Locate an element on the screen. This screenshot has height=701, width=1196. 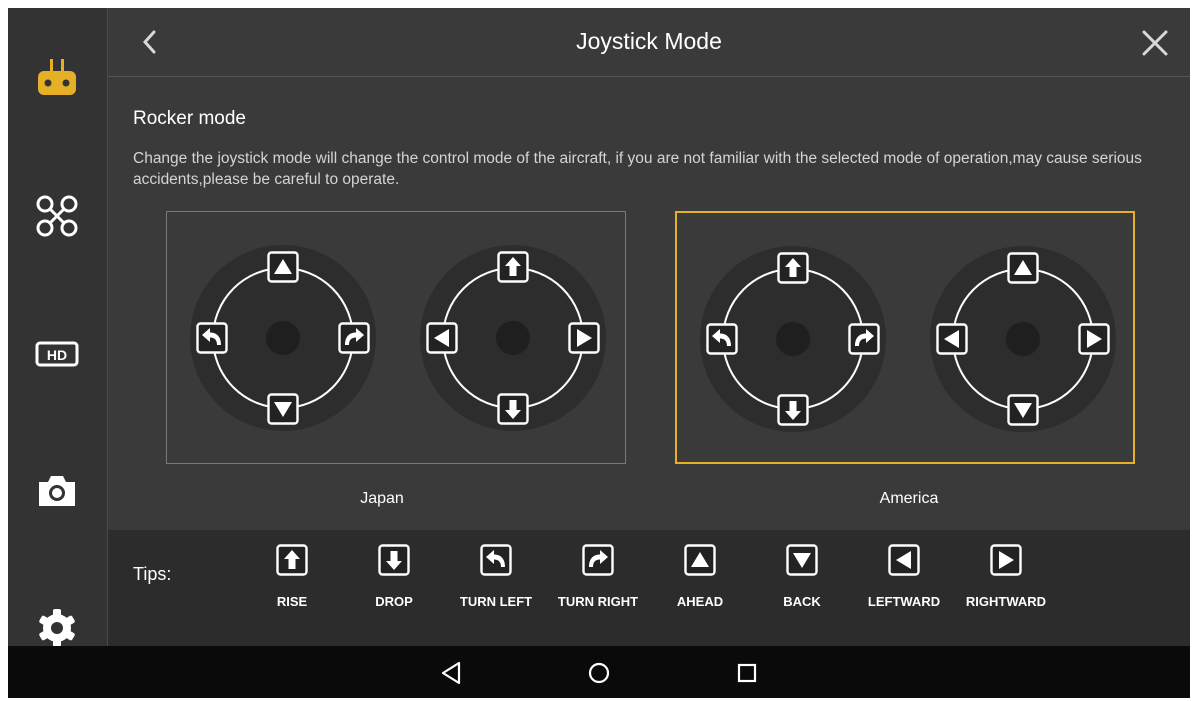
drone-icon is located at coordinates (57, 216).